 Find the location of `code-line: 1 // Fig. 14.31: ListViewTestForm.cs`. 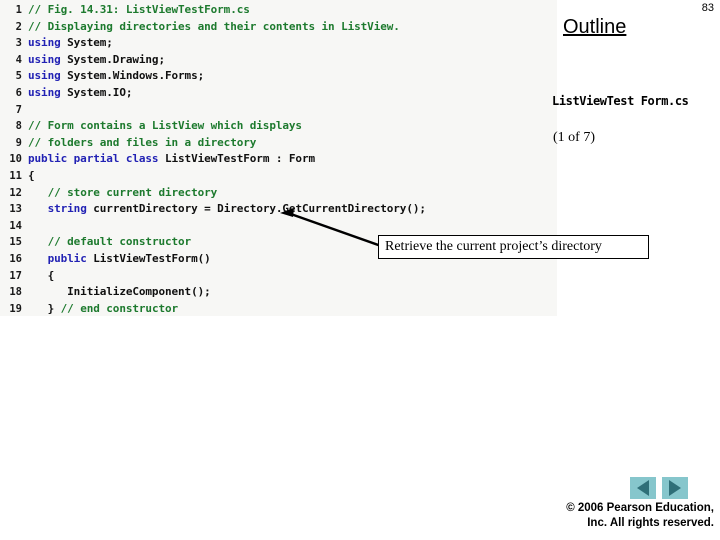

code-line: 1 // Fig. 14.31: ListViewTestForm.cs is located at coordinates (278, 10).